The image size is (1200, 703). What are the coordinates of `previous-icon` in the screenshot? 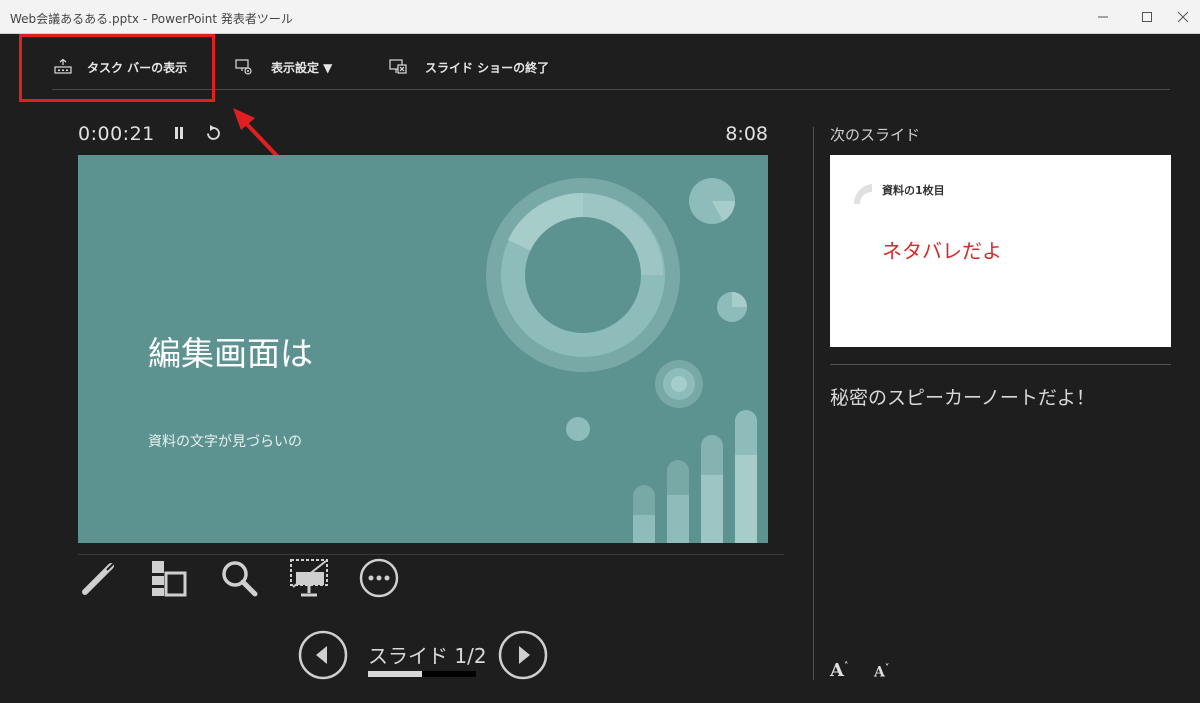 It's located at (323, 655).